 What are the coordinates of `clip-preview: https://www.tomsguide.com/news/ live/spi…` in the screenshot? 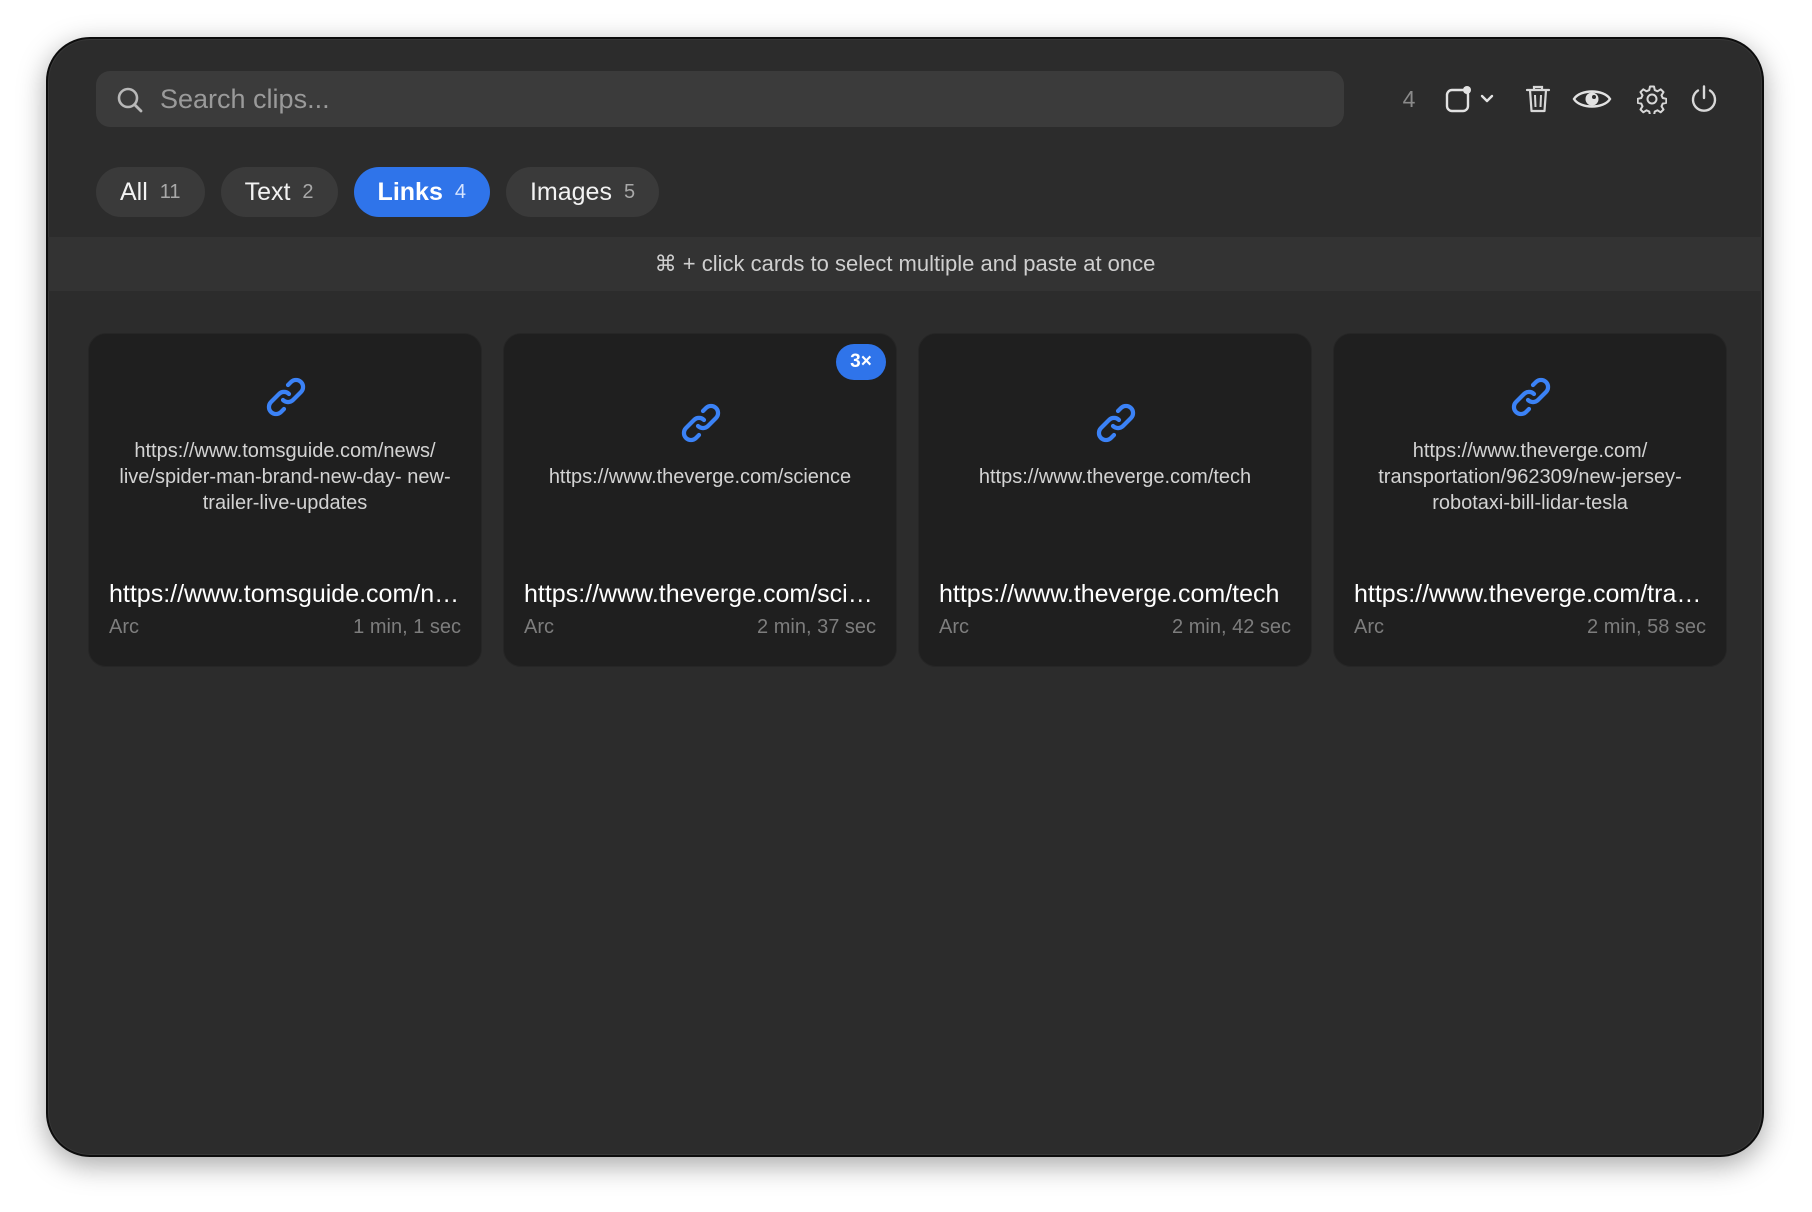 It's located at (285, 477).